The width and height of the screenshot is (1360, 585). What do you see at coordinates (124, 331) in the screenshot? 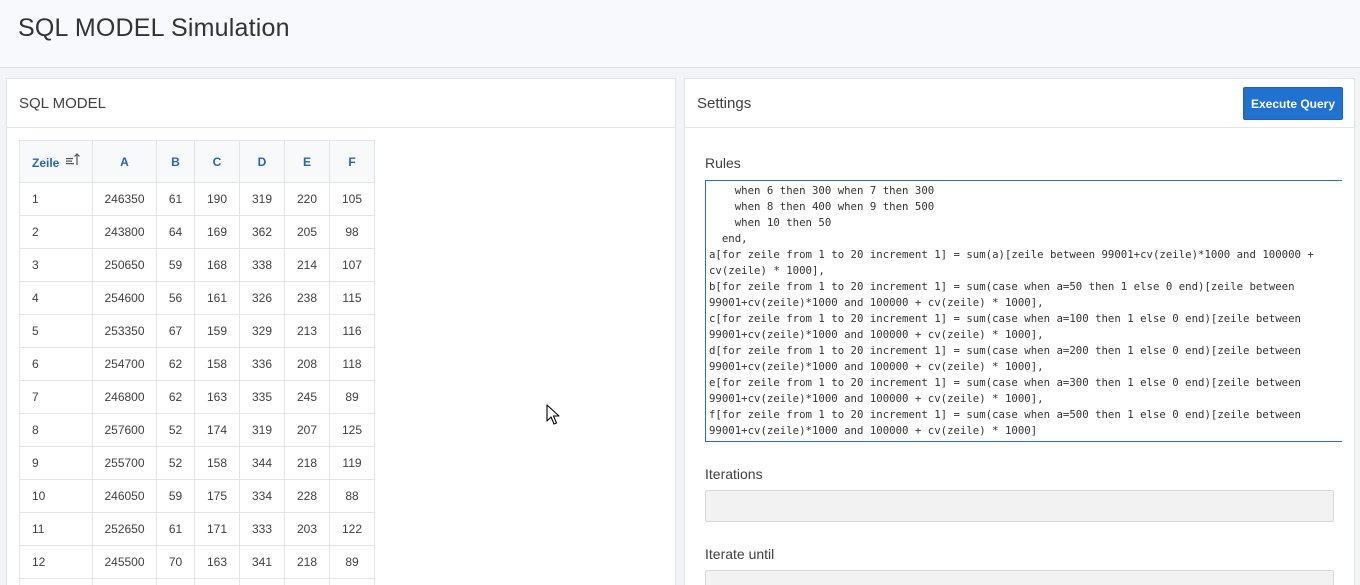
I see `table-cell: 253350` at bounding box center [124, 331].